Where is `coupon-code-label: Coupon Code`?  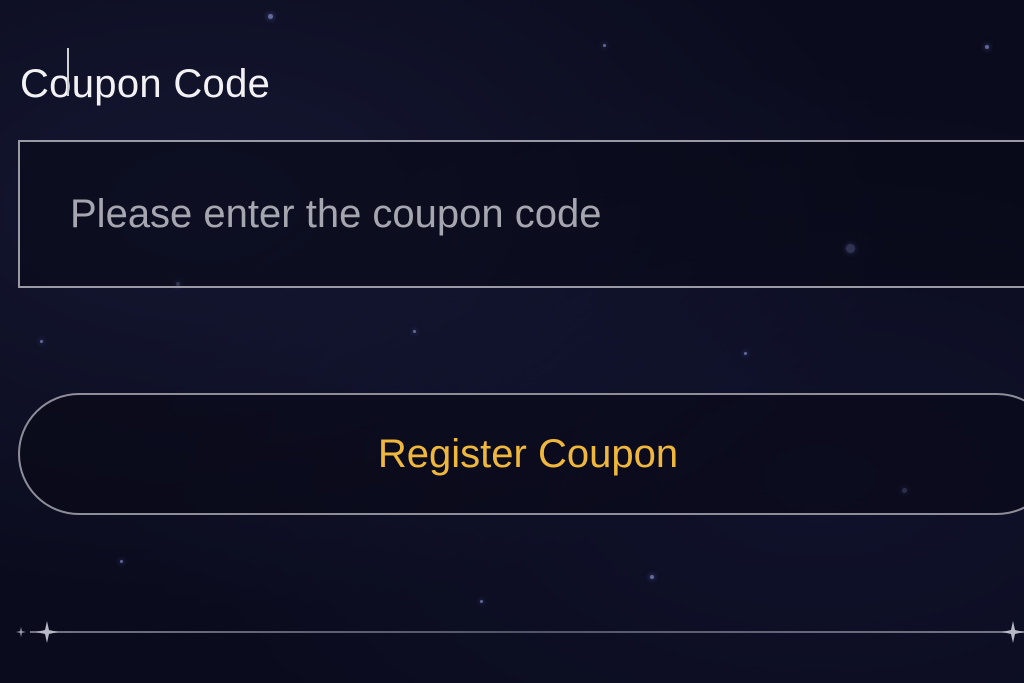 coupon-code-label: Coupon Code is located at coordinates (145, 84).